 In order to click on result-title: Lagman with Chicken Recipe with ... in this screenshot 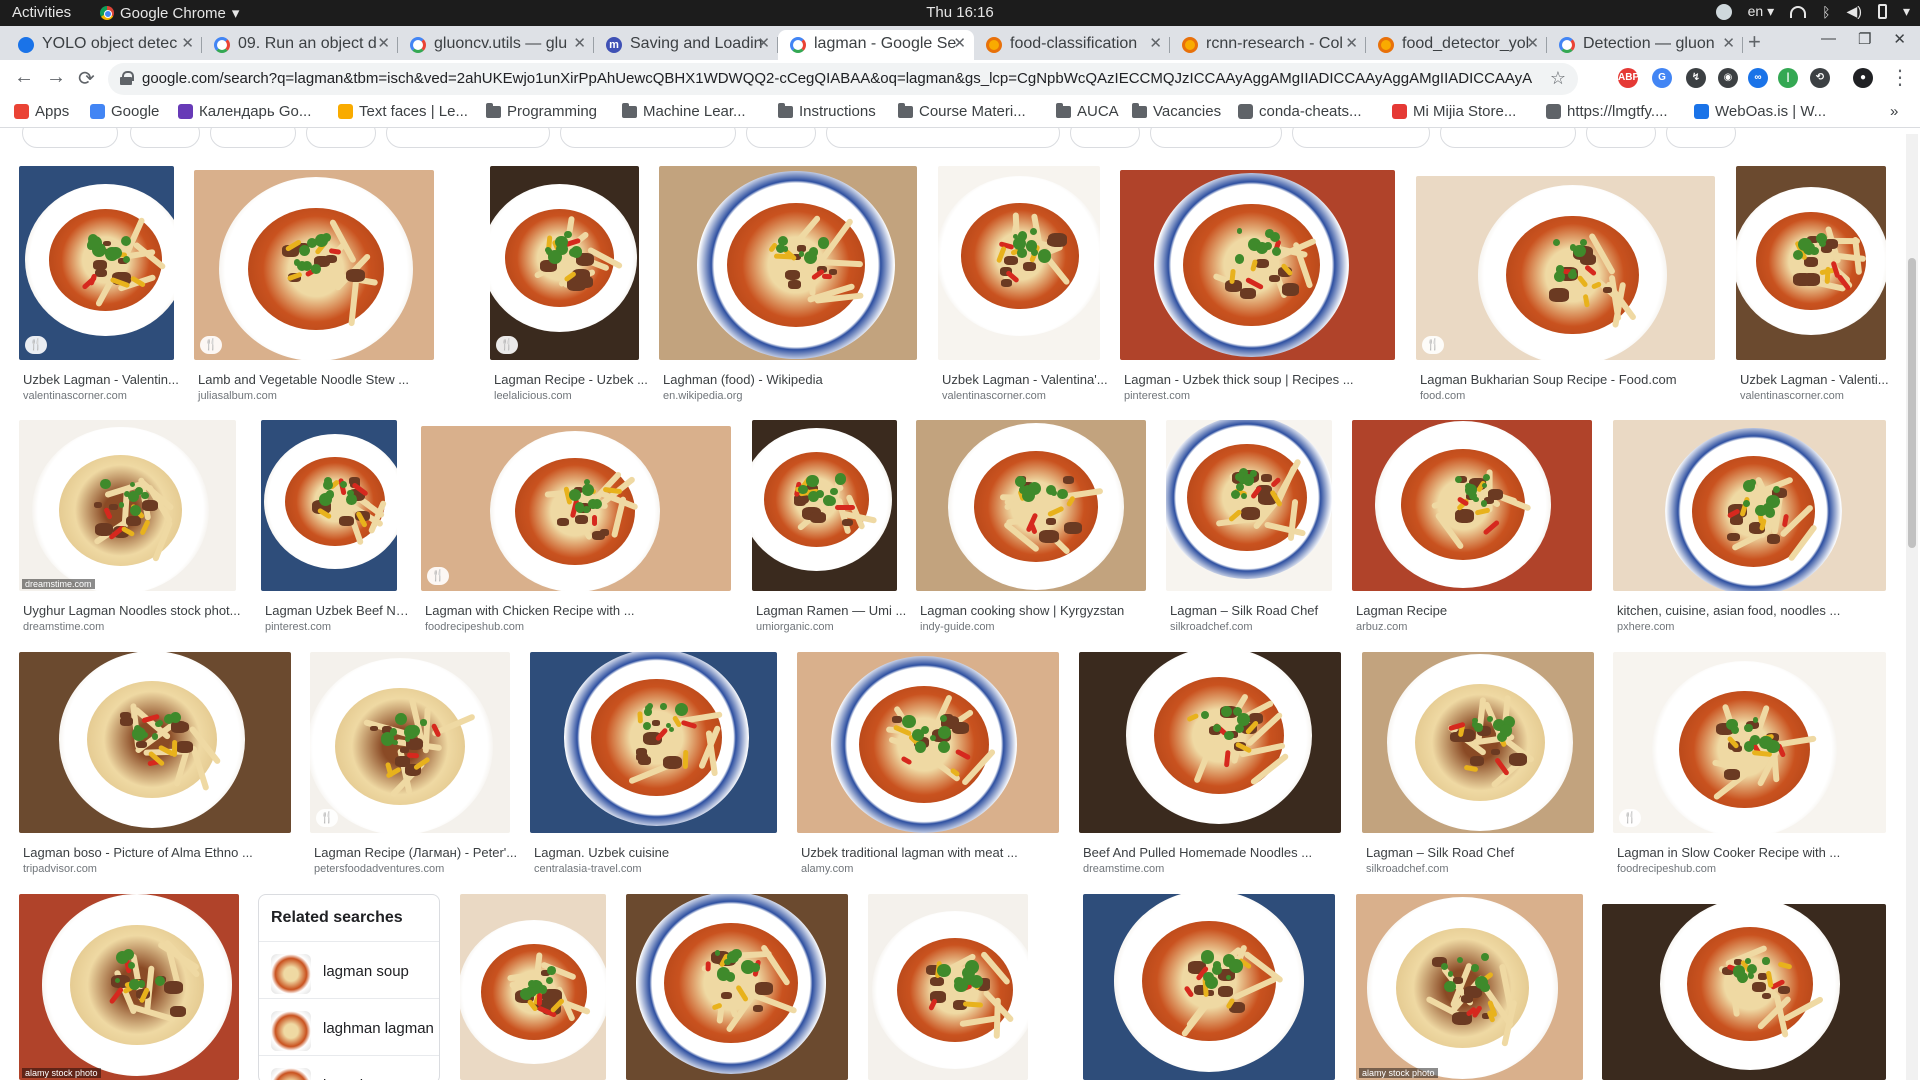, I will do `click(586, 610)`.